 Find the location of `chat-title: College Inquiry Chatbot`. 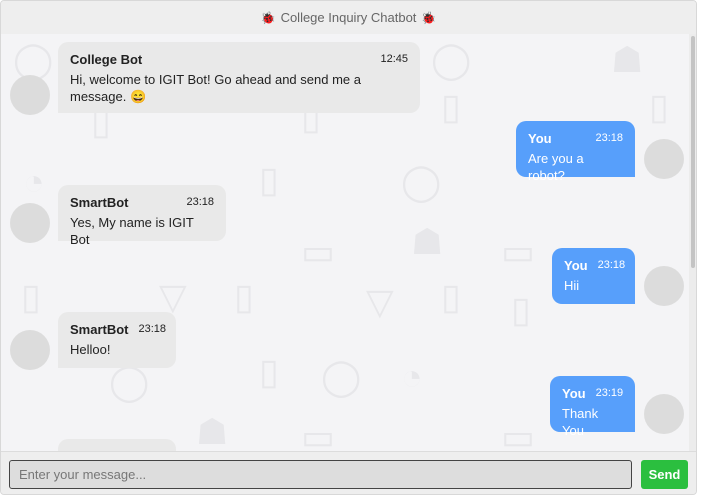

chat-title: College Inquiry Chatbot is located at coordinates (348, 17).